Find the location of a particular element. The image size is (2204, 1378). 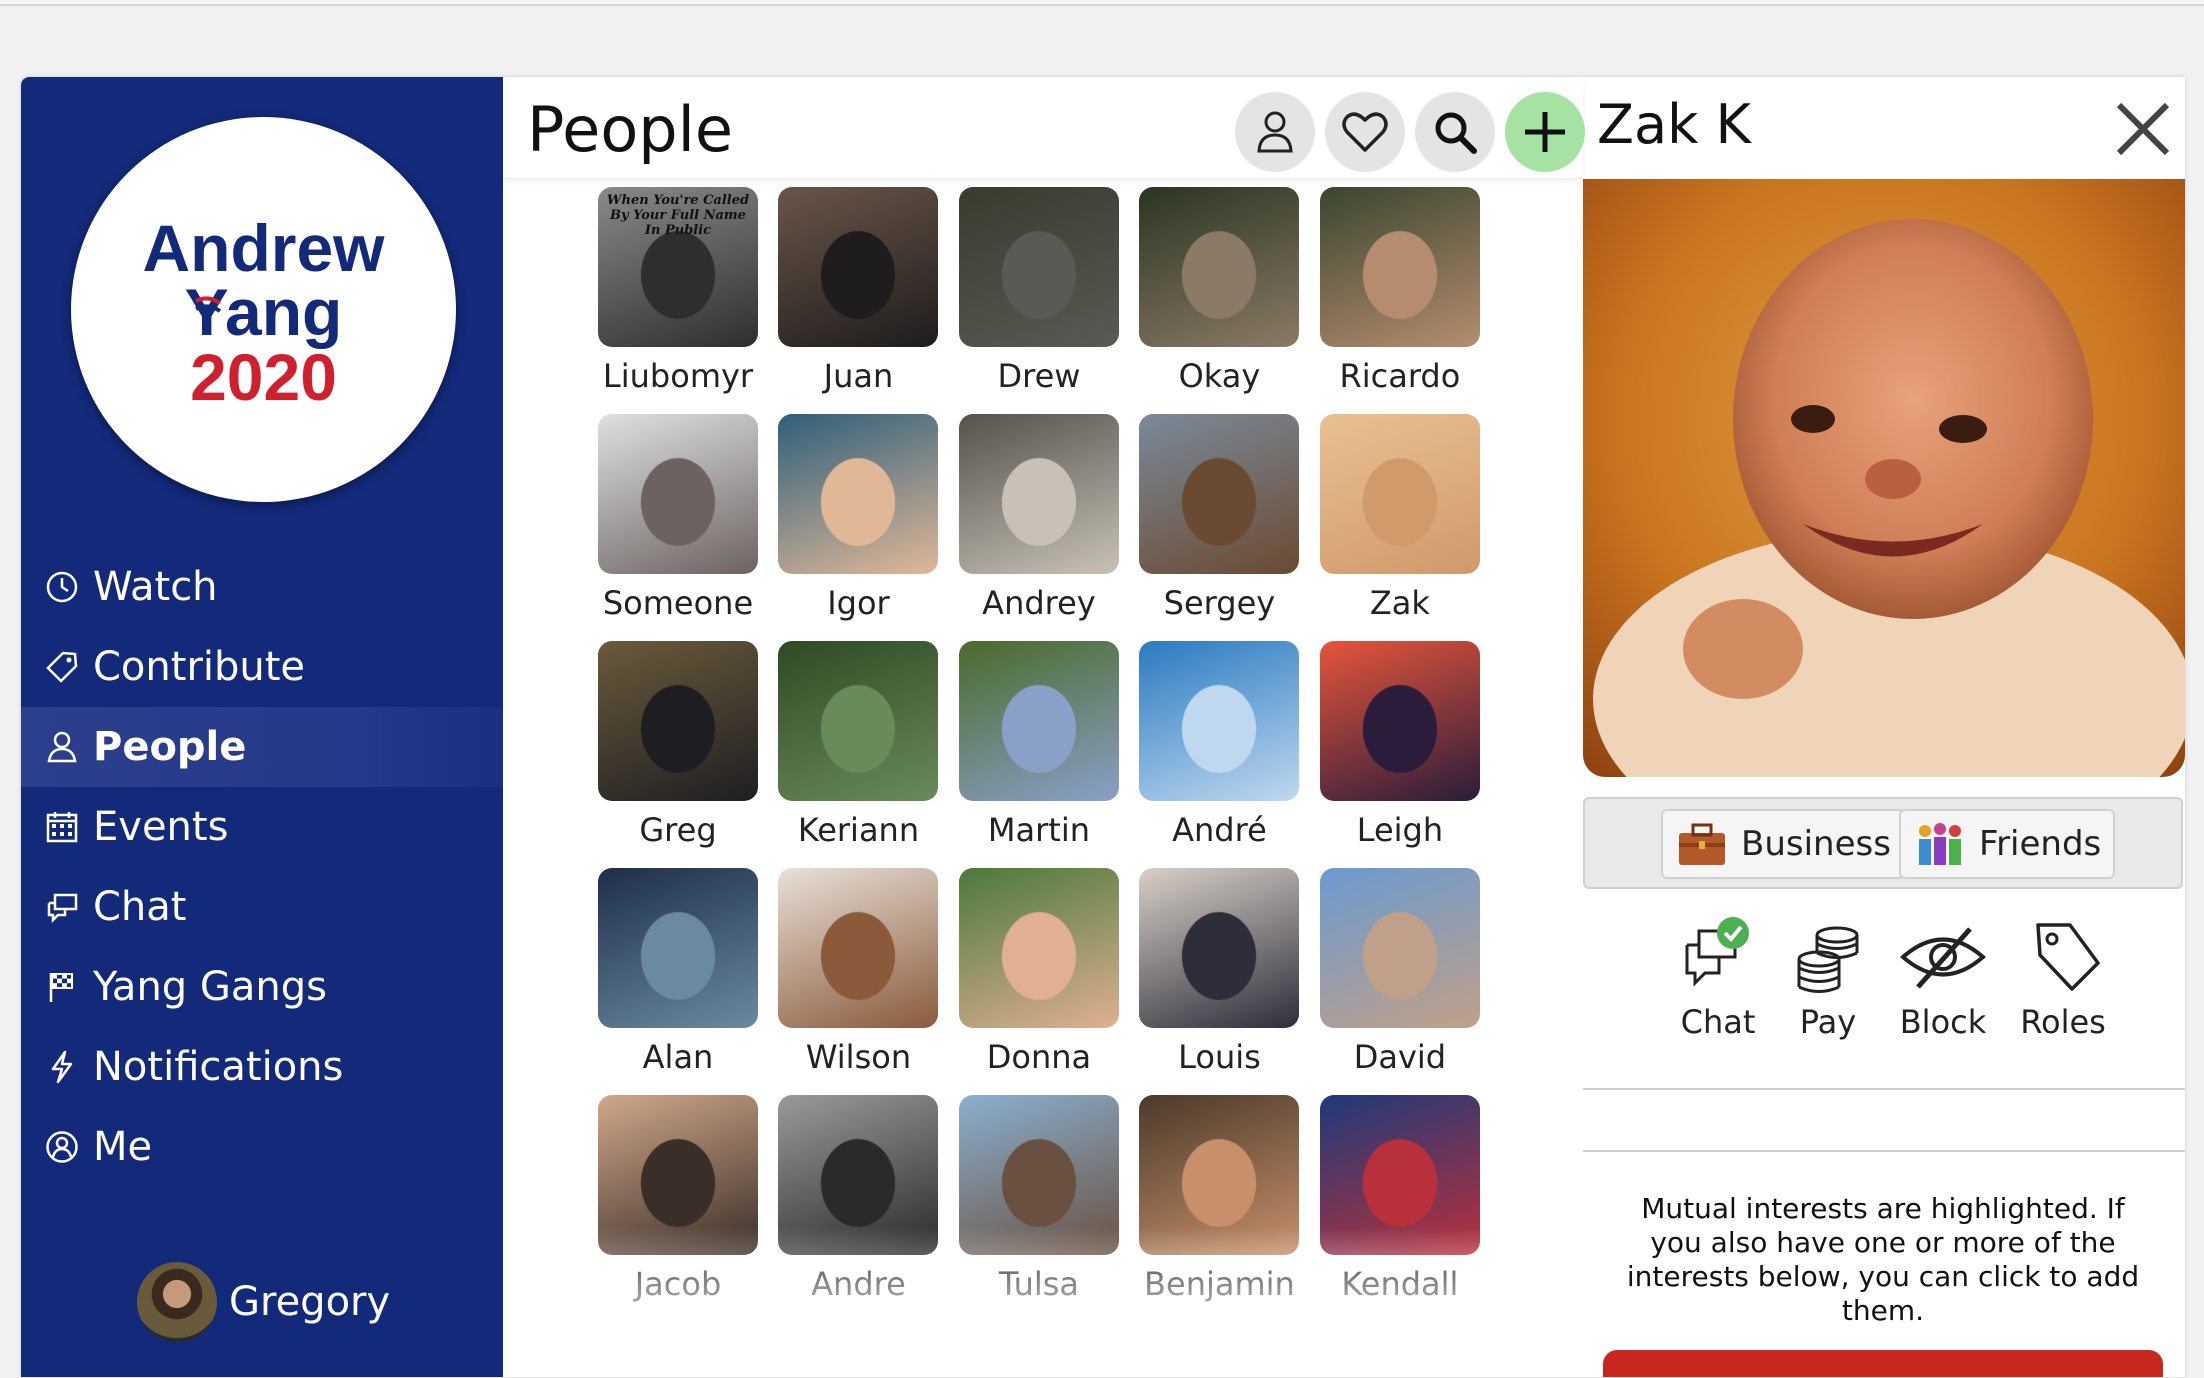

search-icon is located at coordinates (1456, 133).